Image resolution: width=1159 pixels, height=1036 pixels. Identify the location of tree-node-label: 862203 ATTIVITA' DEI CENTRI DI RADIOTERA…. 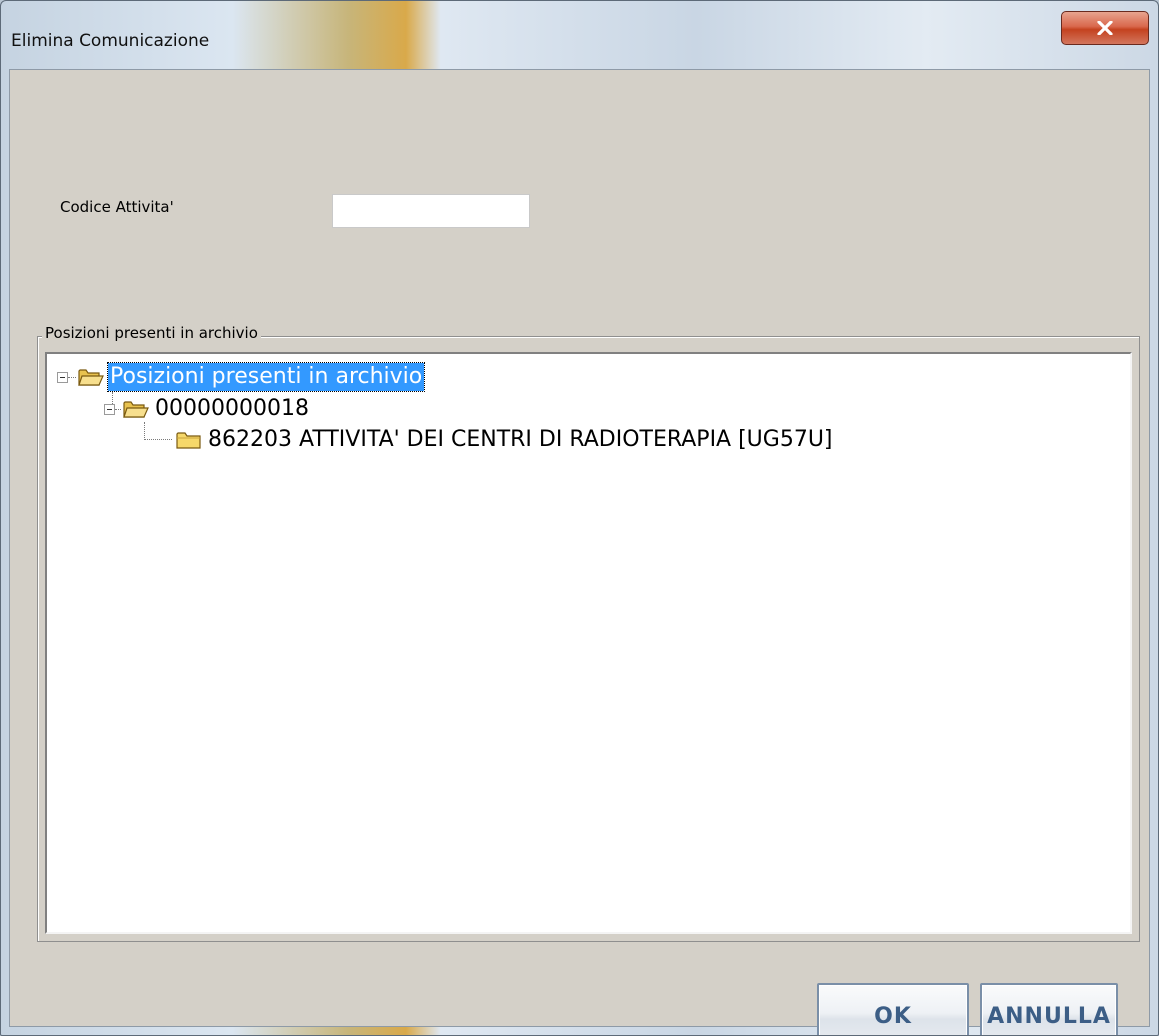
(520, 440).